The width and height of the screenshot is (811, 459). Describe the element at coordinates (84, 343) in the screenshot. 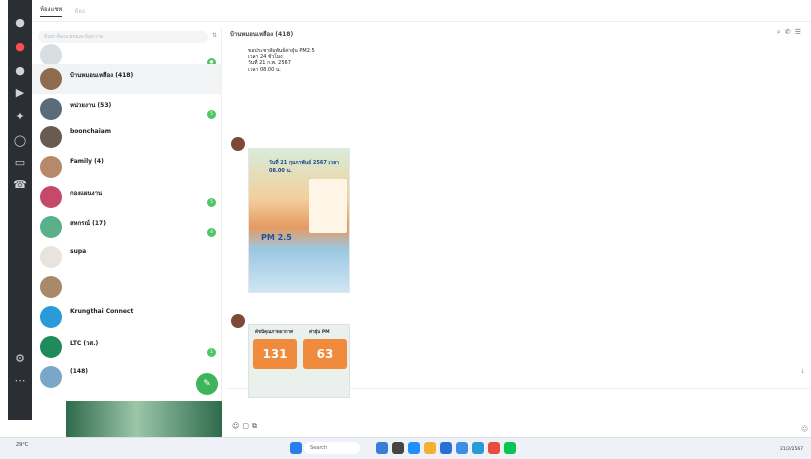

I see `chat-name: LTC (วส.)` at that location.